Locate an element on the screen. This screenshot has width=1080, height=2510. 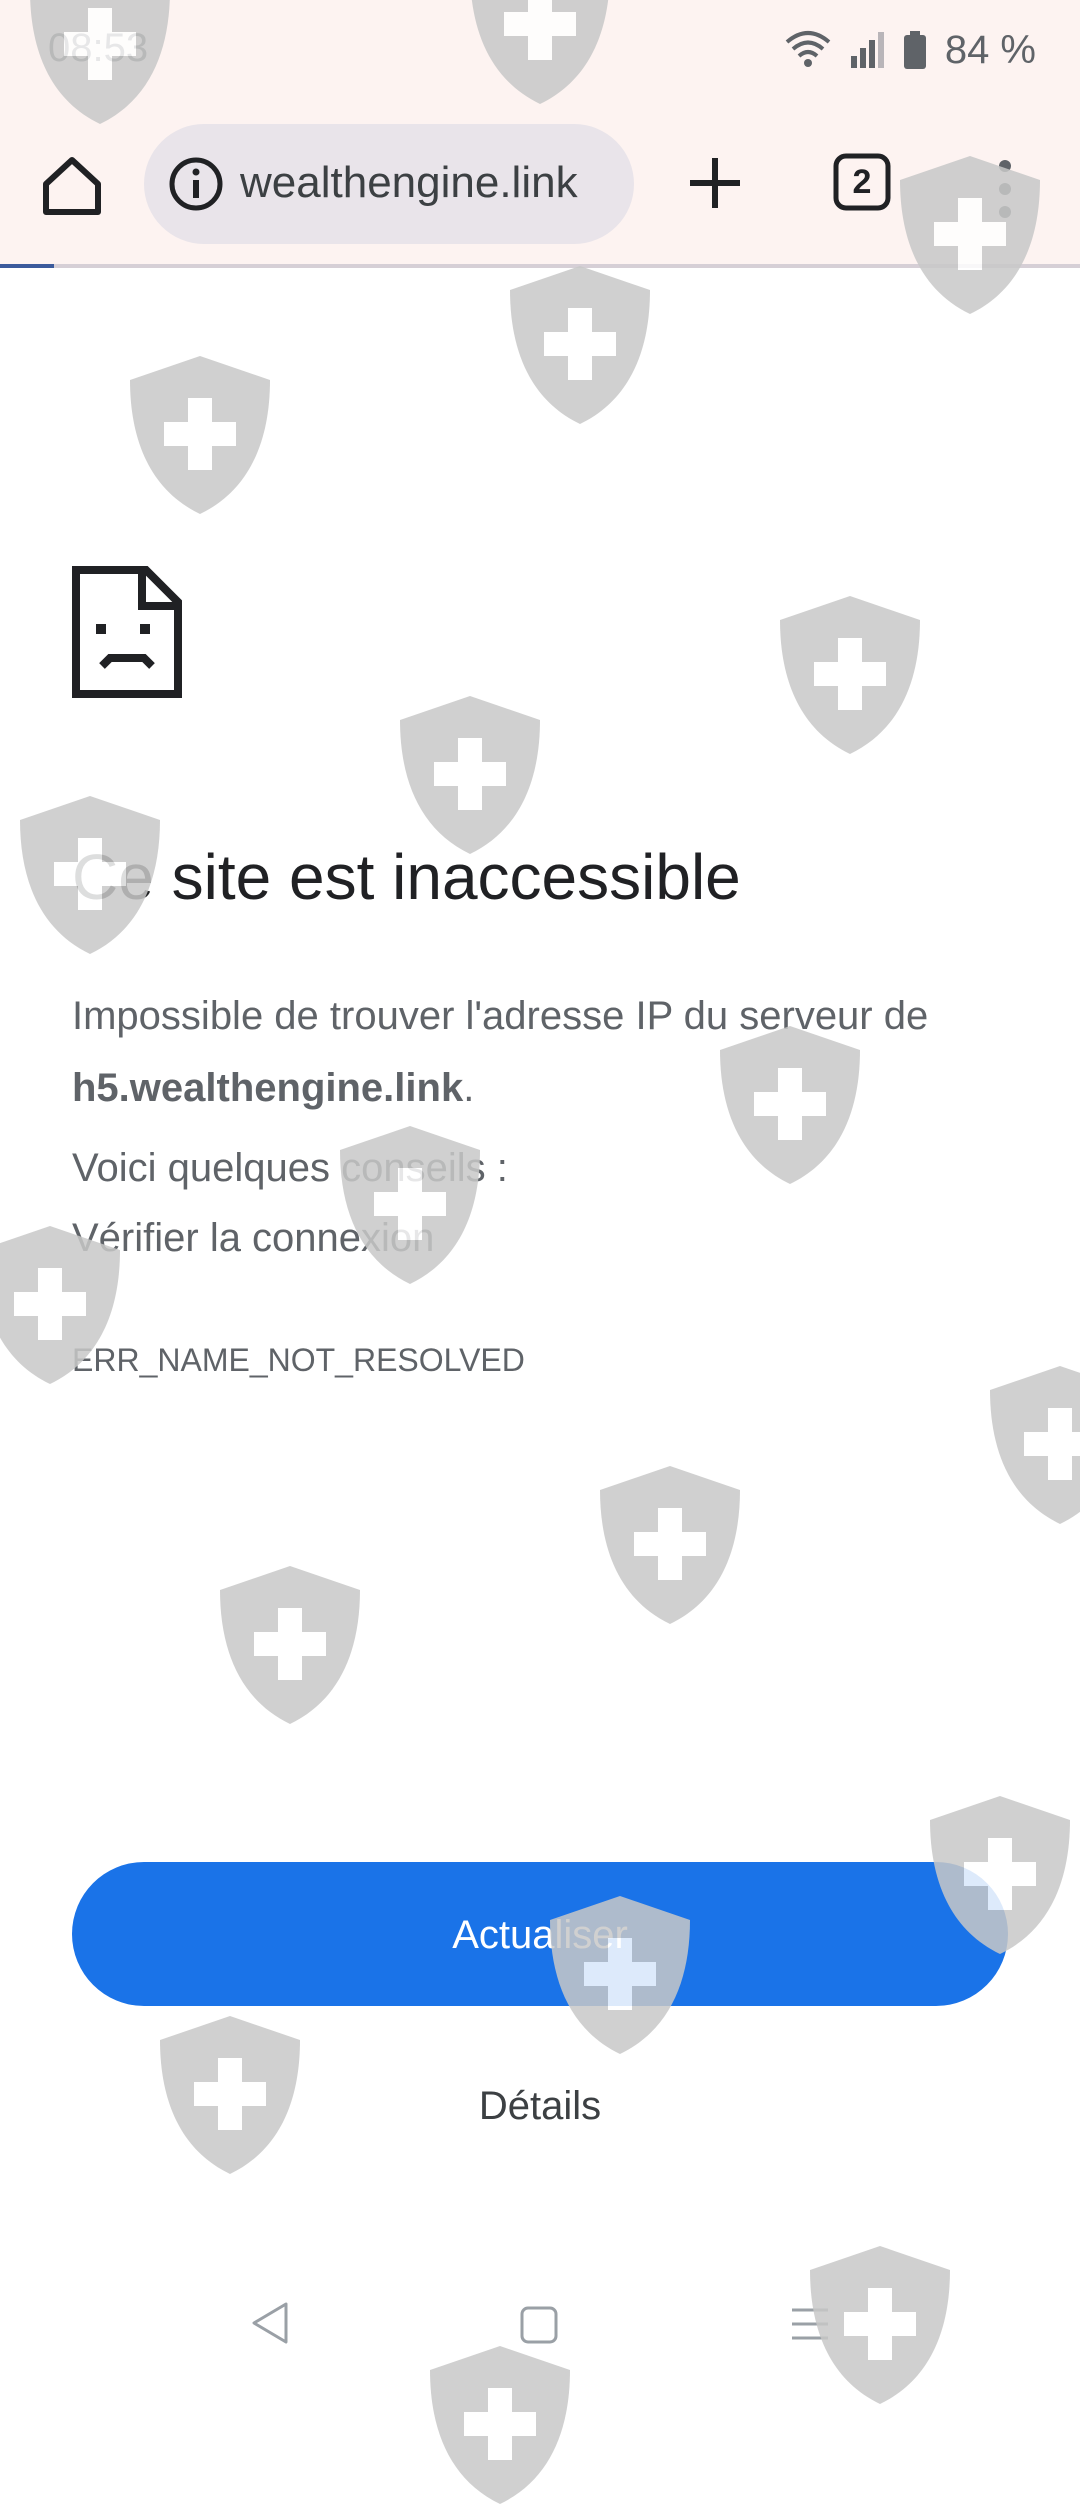
status-icons: 84 % is located at coordinates (910, 50).